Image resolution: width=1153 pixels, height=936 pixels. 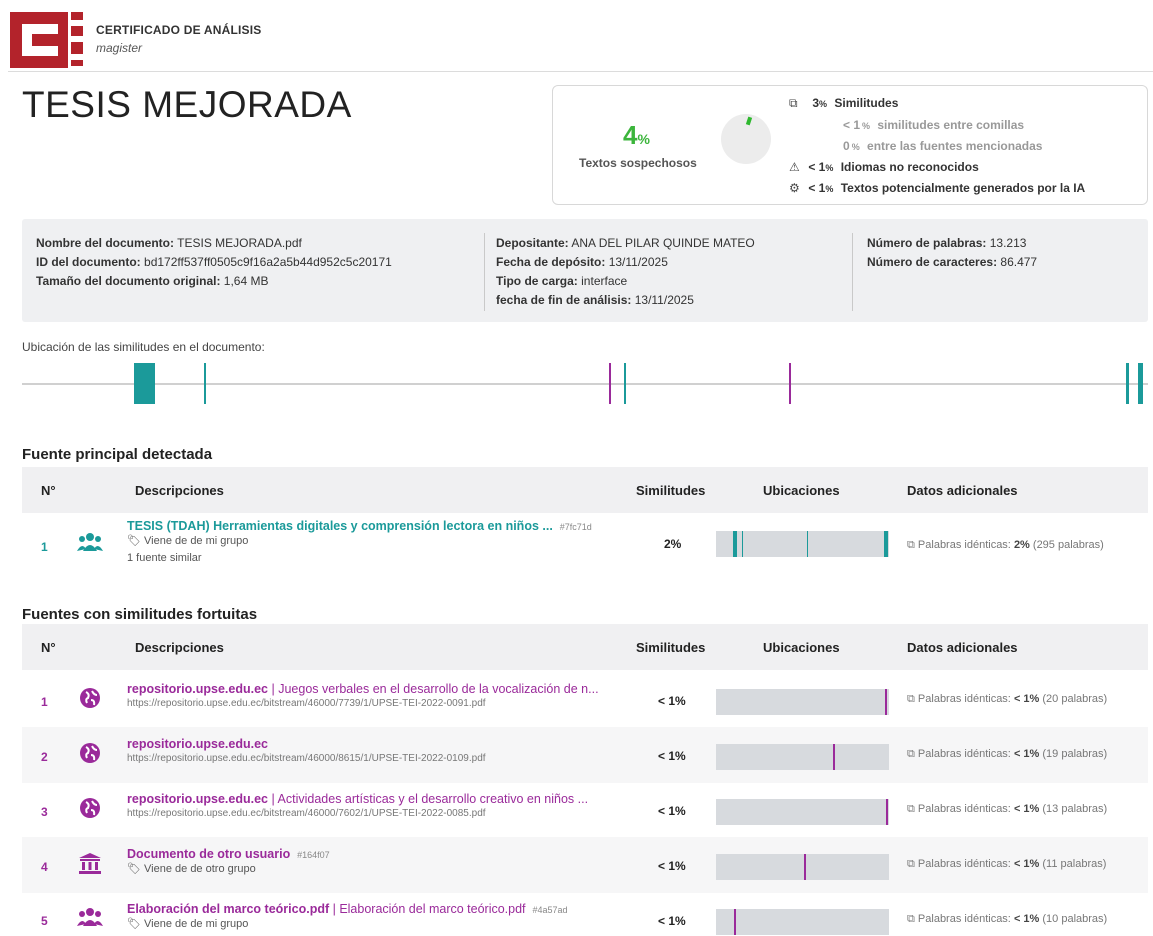 I want to click on summary-fuentes: 0% entre las fuentes mencionadas, so click(x=943, y=146).